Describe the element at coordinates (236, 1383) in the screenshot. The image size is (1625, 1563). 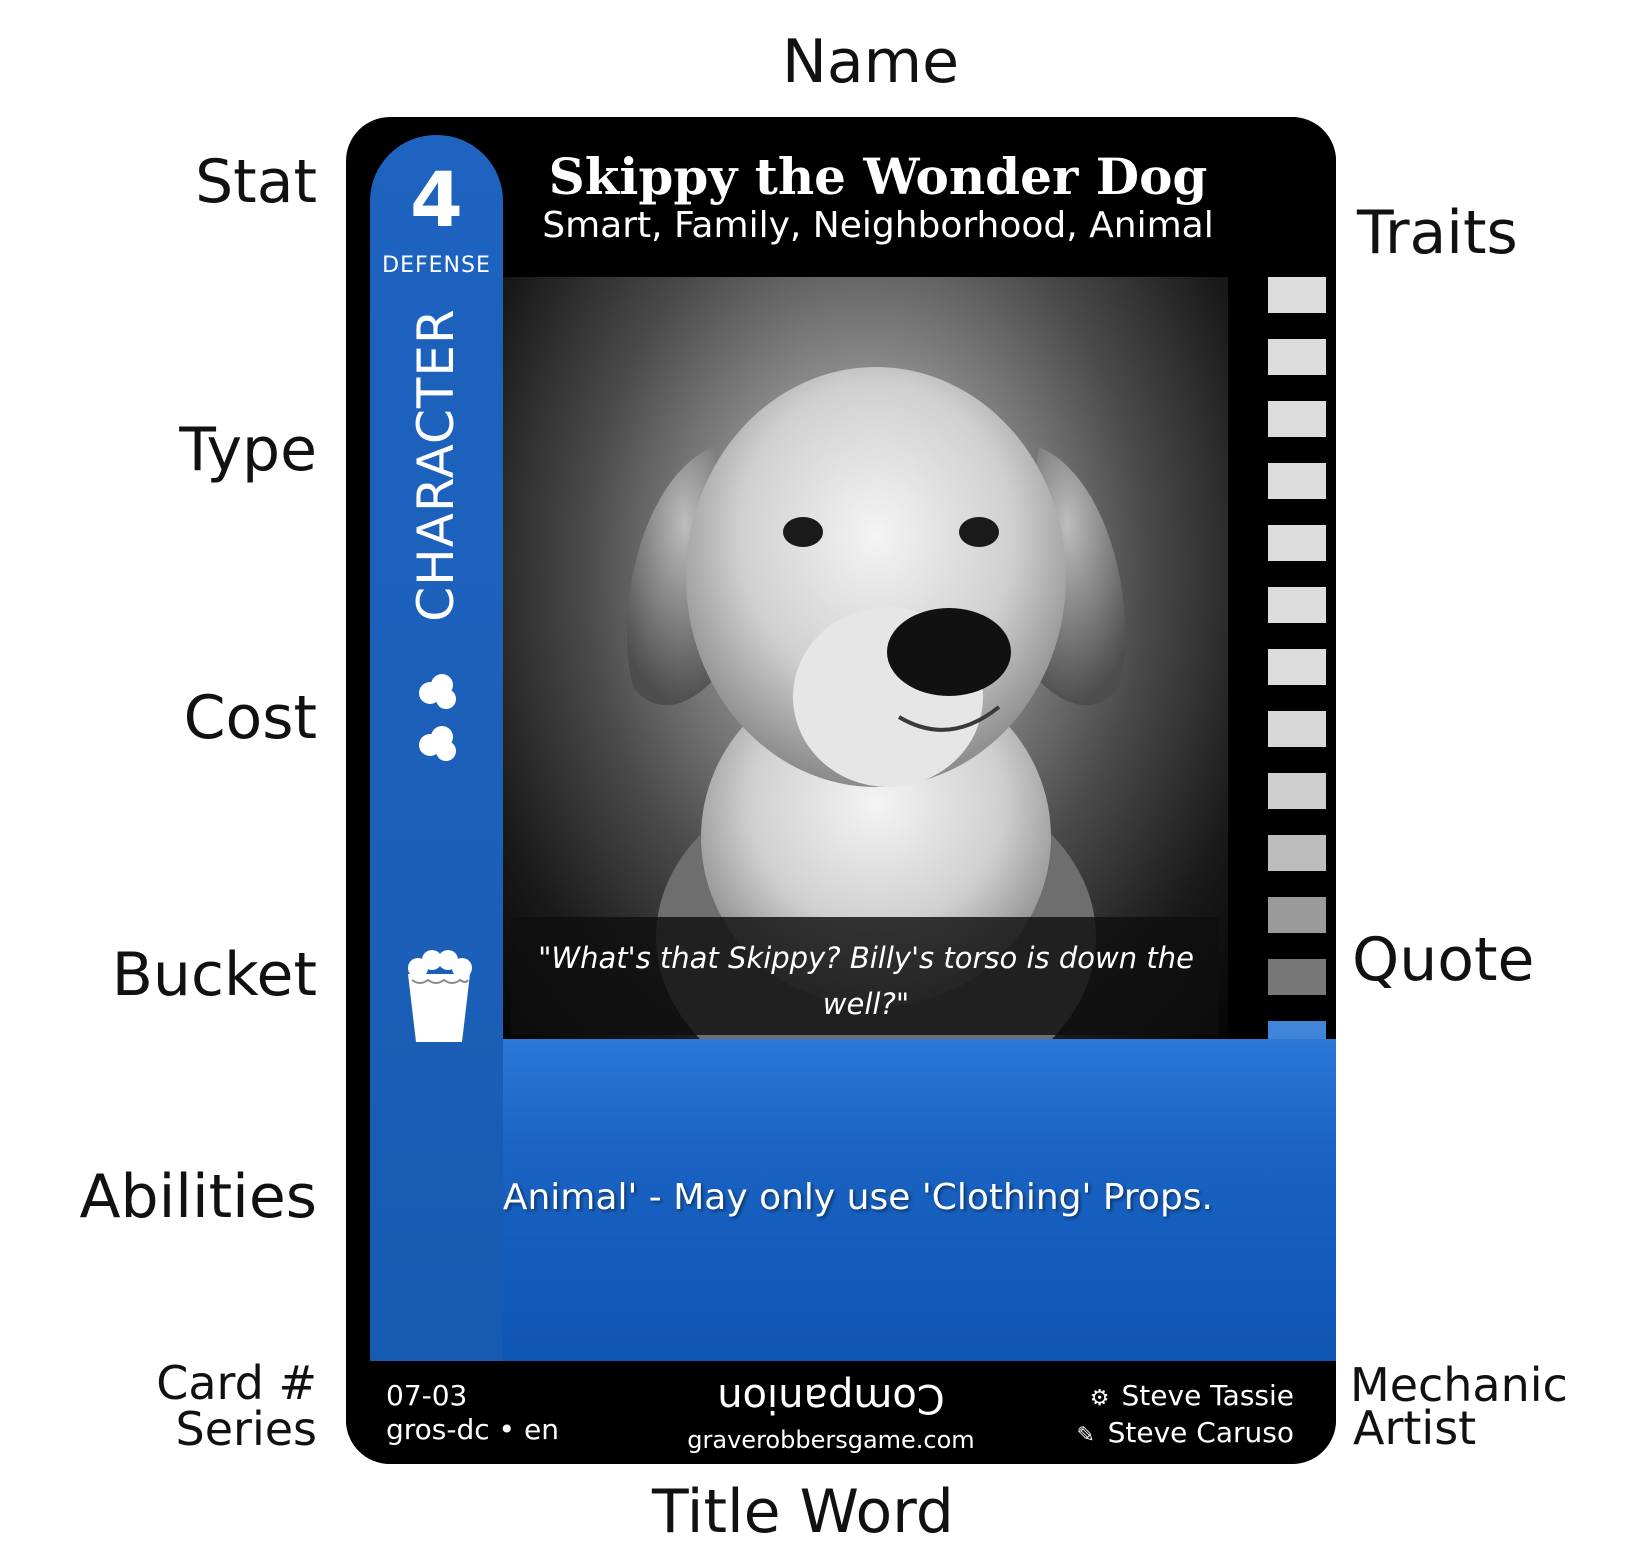
I see `label-card-number: Card #` at that location.